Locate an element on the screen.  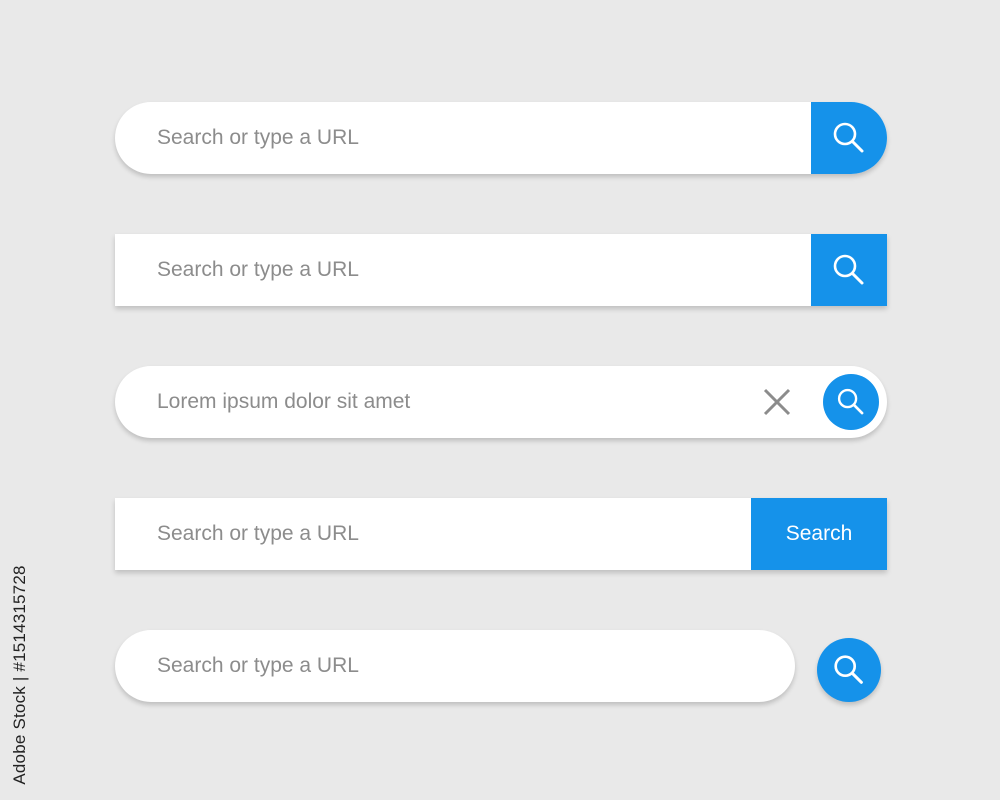
search-button: Search is located at coordinates (819, 534).